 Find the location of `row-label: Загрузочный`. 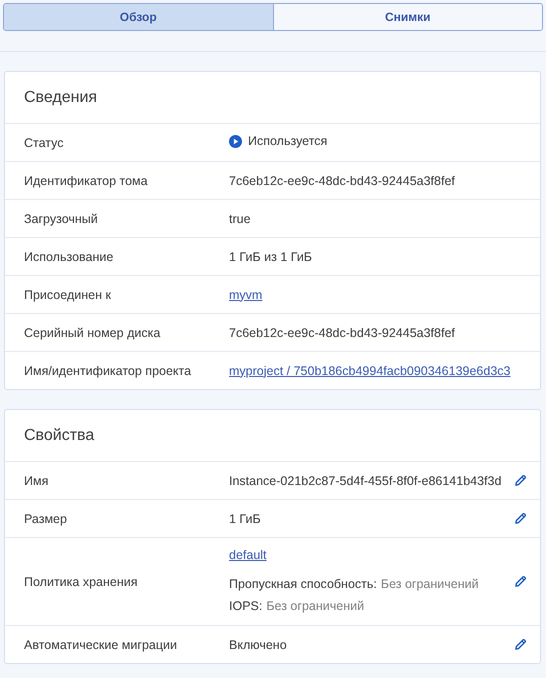

row-label: Загрузочный is located at coordinates (61, 219).